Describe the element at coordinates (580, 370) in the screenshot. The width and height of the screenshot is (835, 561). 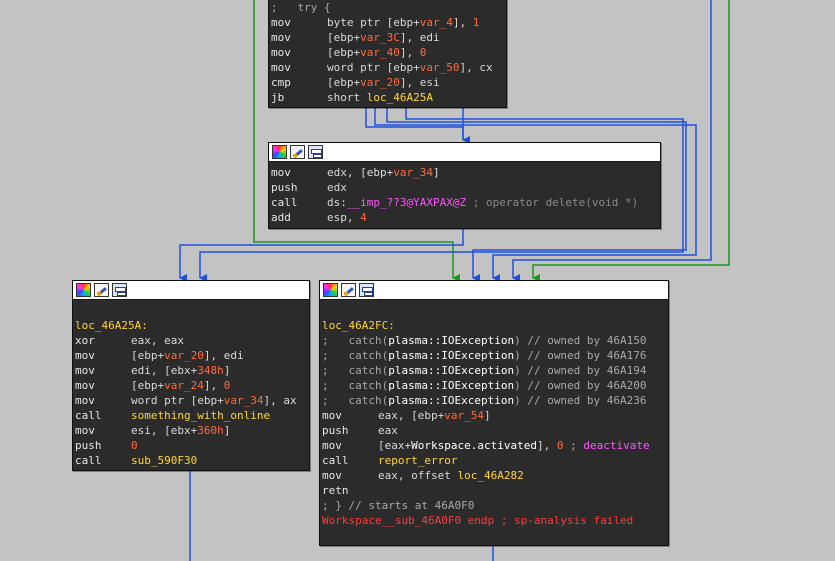
I see `comment: ) // owned by 46A194` at that location.